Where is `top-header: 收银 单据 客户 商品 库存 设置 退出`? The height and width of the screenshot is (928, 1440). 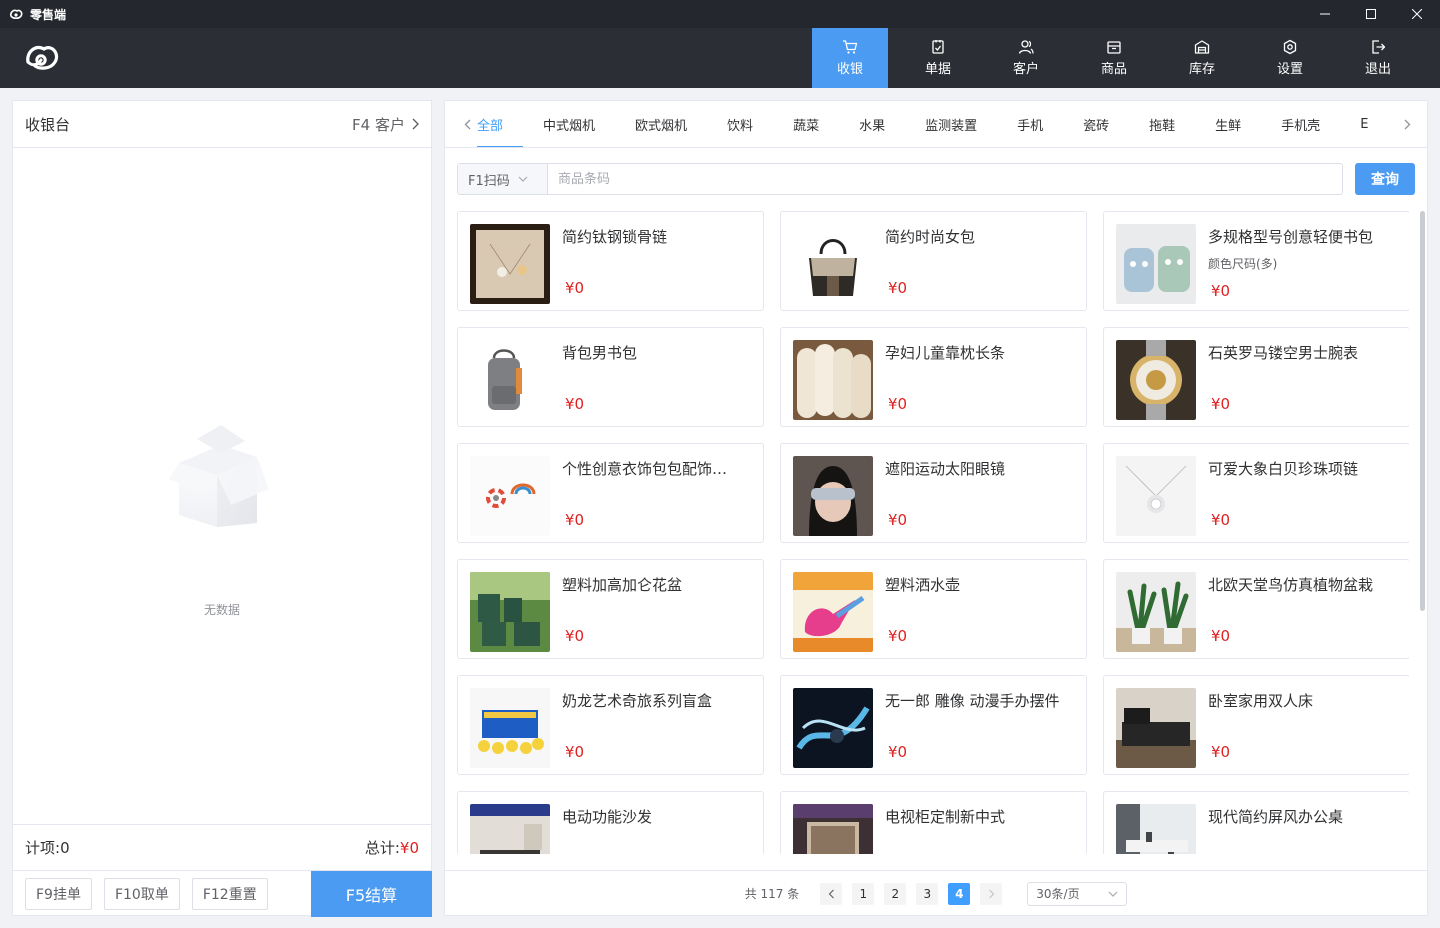
top-header: 收银 单据 客户 商品 库存 设置 退出 is located at coordinates (720, 58).